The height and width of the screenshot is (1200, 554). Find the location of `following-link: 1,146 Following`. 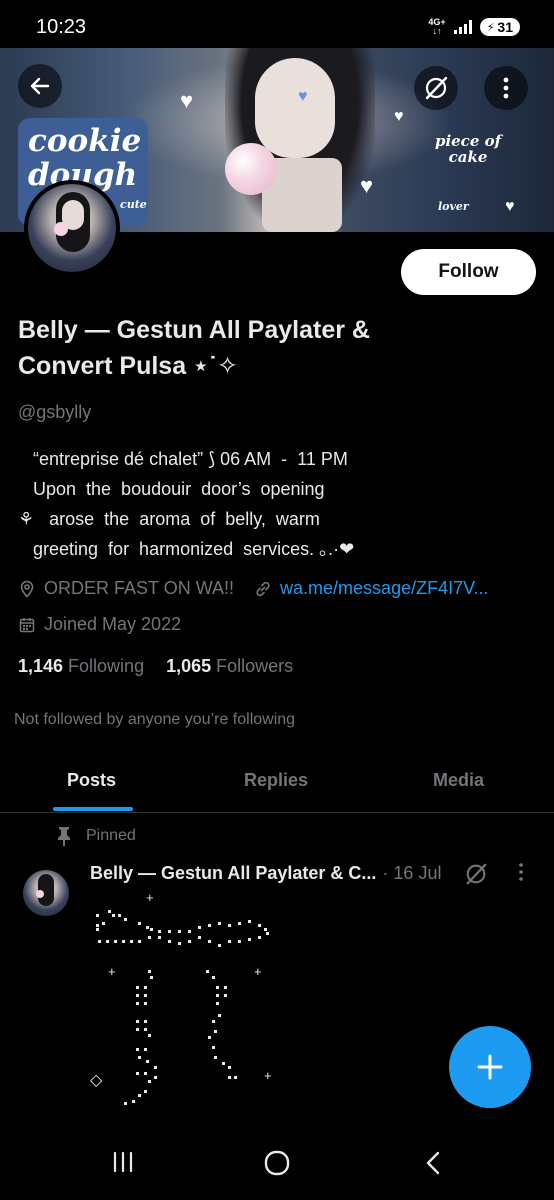

following-link: 1,146 Following is located at coordinates (81, 666).